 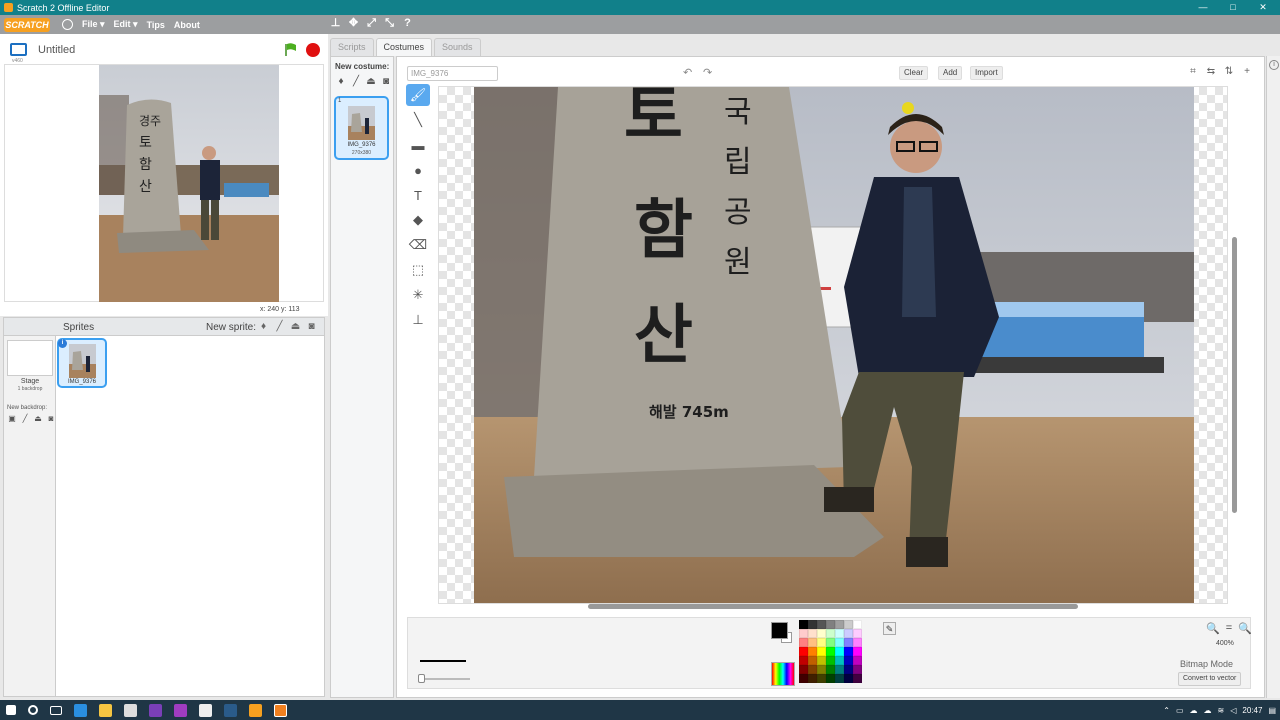 What do you see at coordinates (313, 50) in the screenshot?
I see `stop-icon` at bounding box center [313, 50].